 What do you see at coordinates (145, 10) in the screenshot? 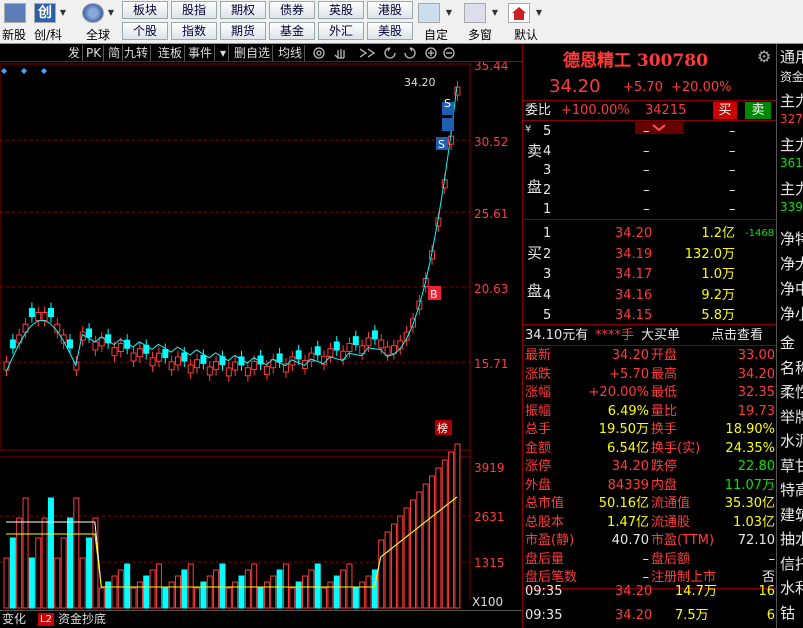
I see `quick-button-0: 板块` at bounding box center [145, 10].